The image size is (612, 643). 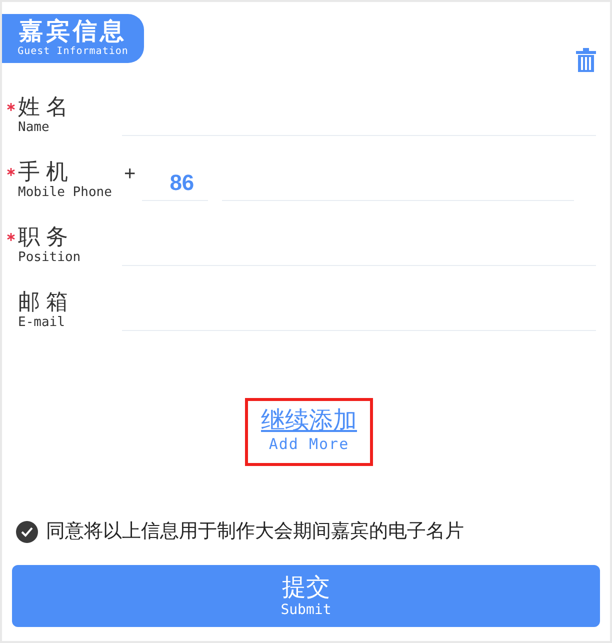 What do you see at coordinates (306, 595) in the screenshot?
I see `submit-button: 提交 Submit` at bounding box center [306, 595].